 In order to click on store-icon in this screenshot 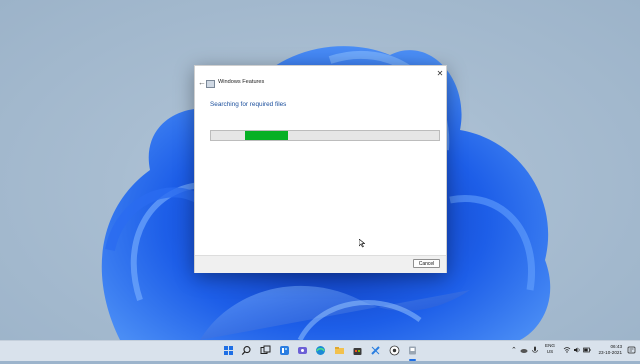, I will do `click(357, 350)`.